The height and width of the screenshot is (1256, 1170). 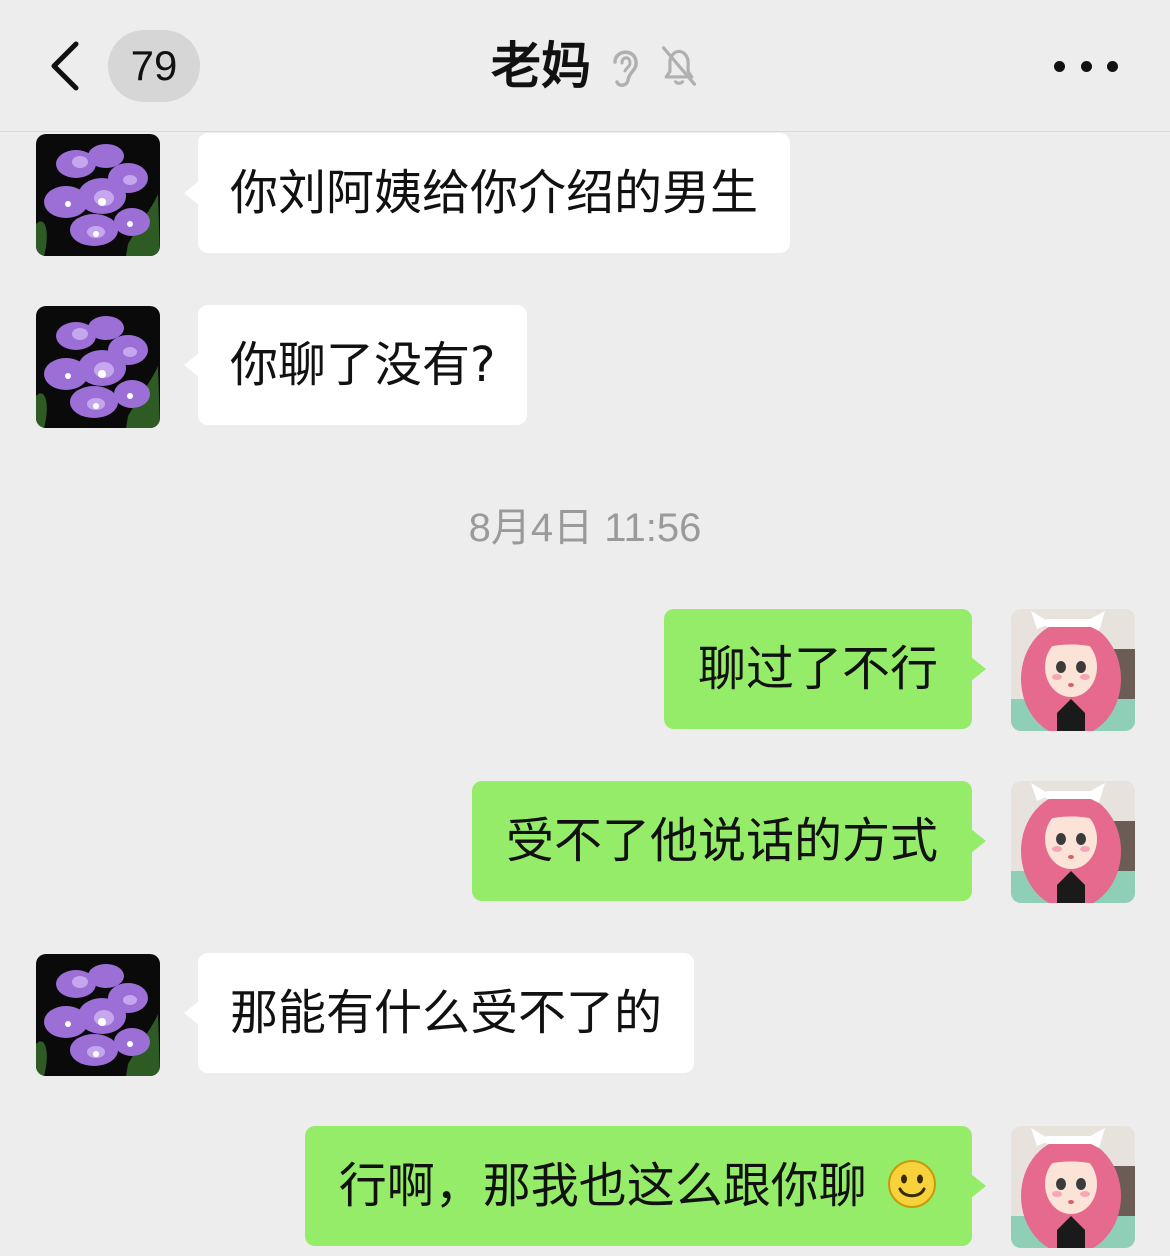 I want to click on chat-header: 79 老妈, so click(x=585, y=66).